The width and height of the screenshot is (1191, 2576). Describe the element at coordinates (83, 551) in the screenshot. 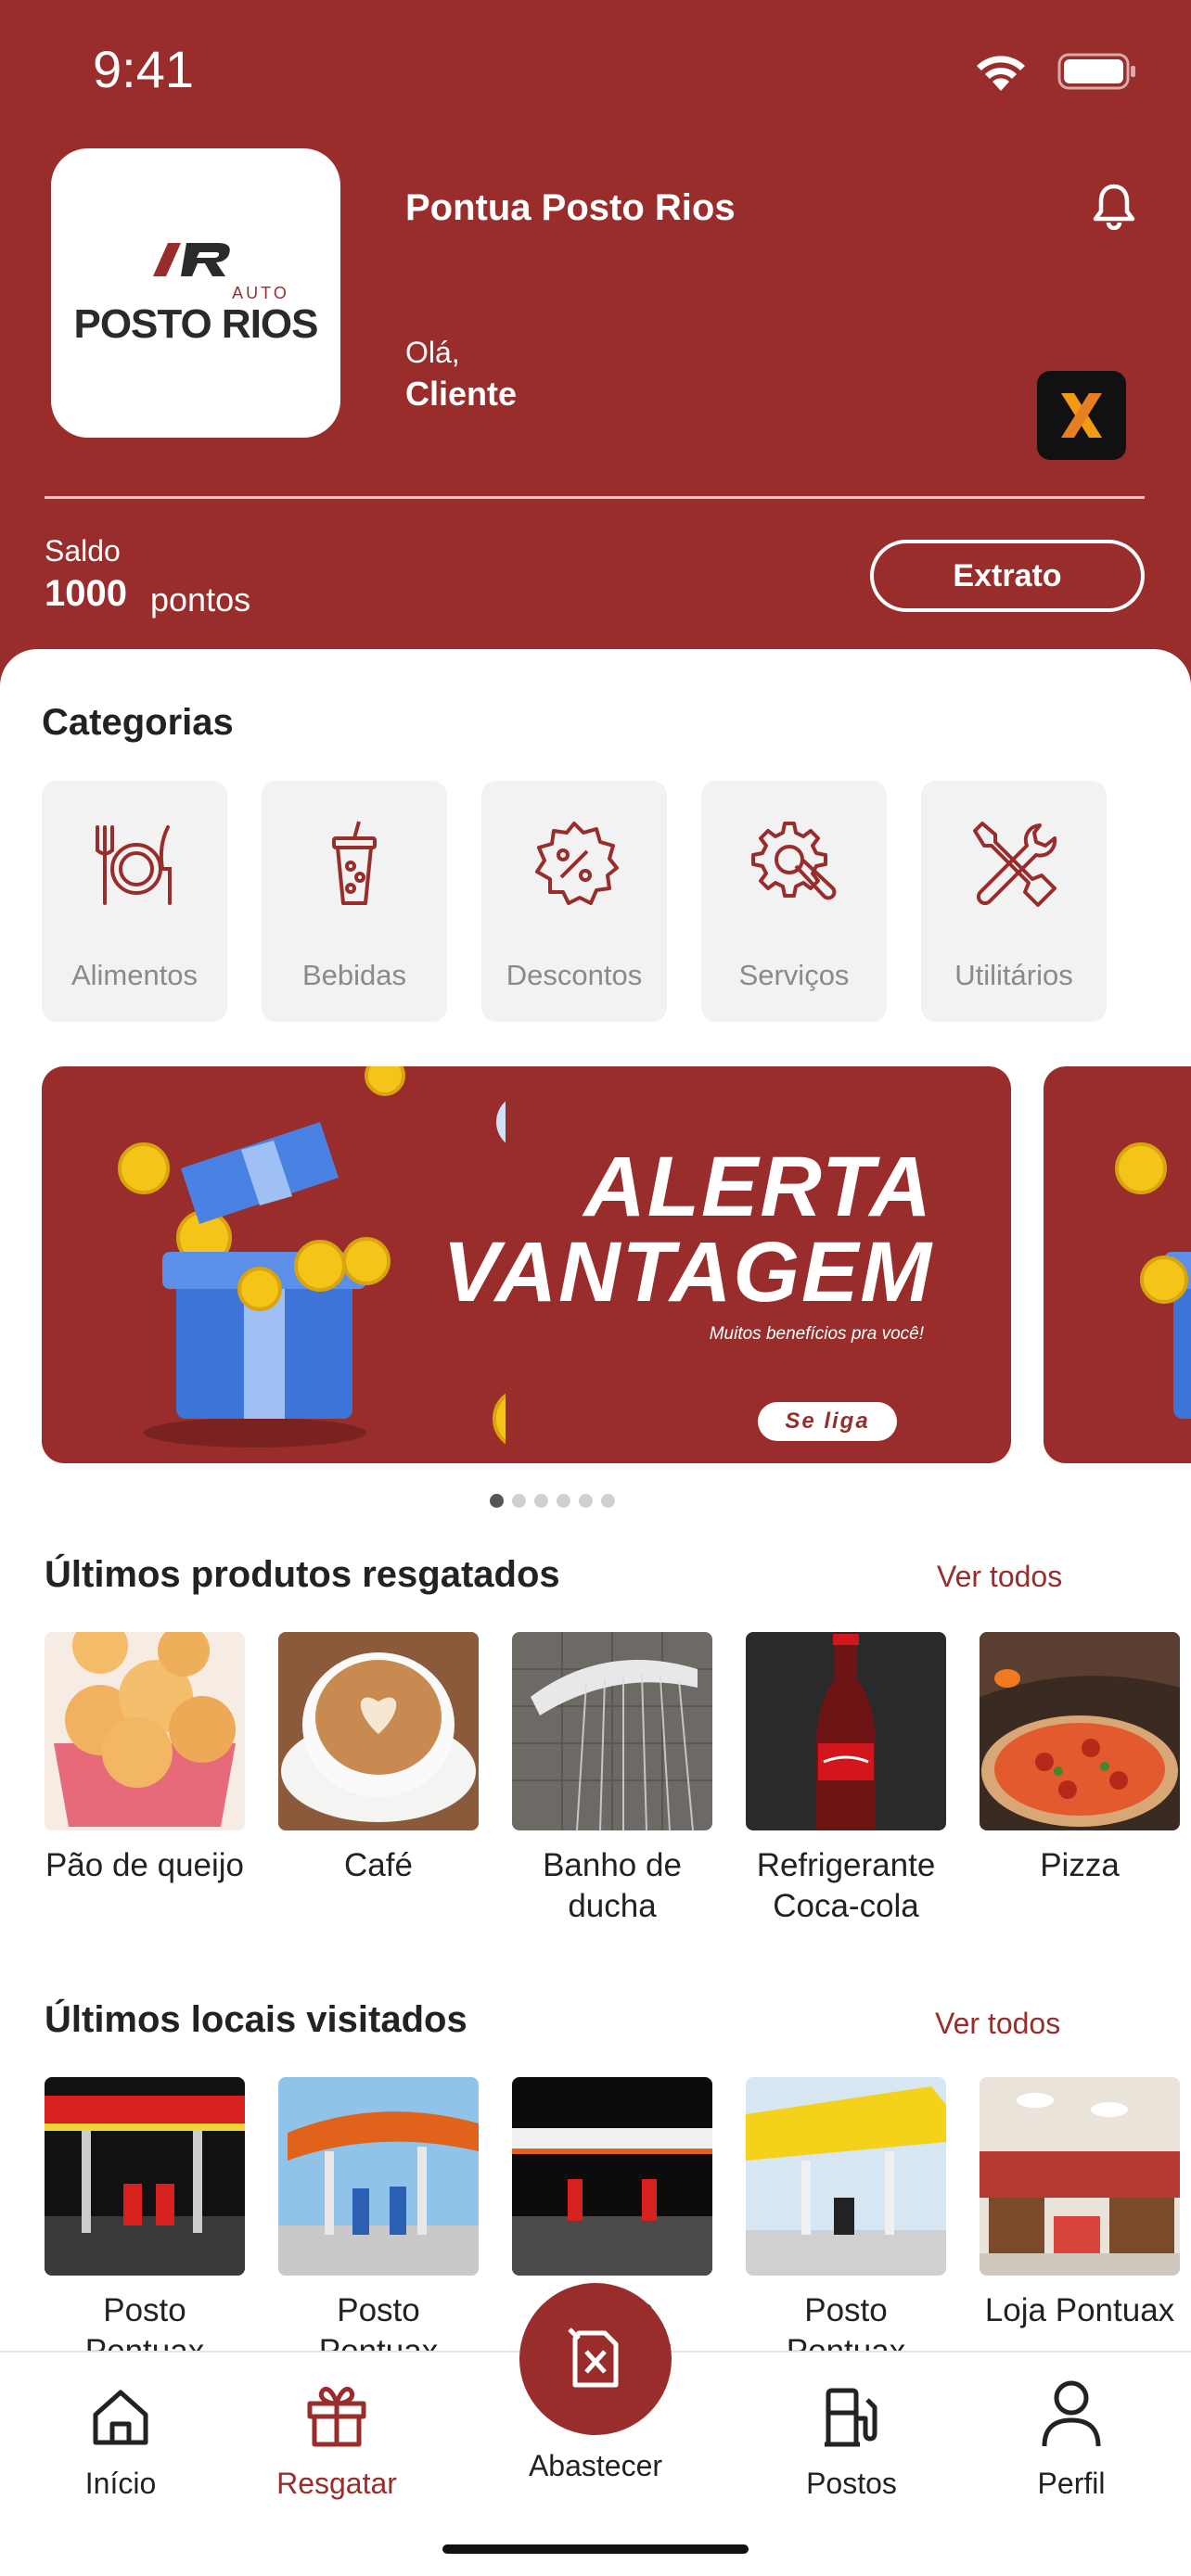

I see `balance-label: Saldo` at that location.